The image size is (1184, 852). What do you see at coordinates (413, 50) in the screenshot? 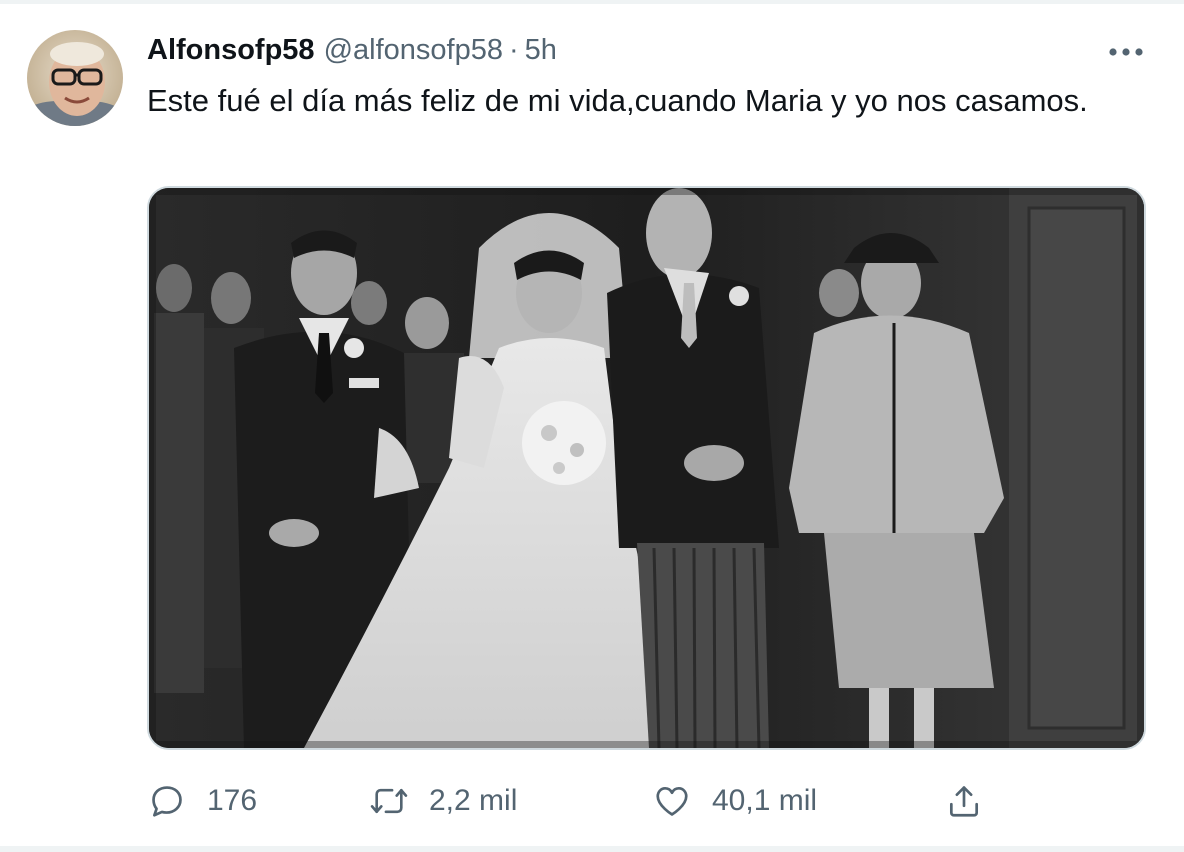
I see `user-handle: @alfonsofp58` at bounding box center [413, 50].